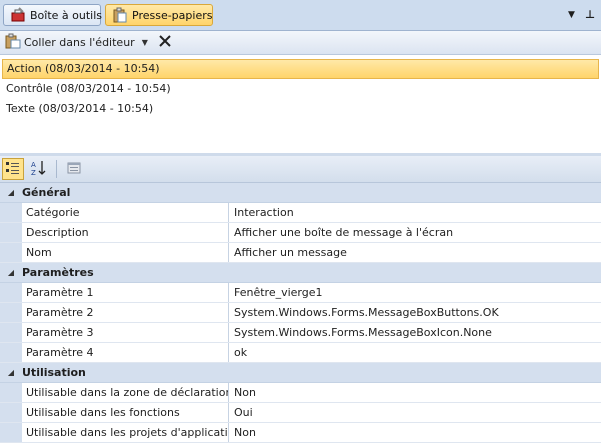 The height and width of the screenshot is (443, 601). What do you see at coordinates (581, 14) in the screenshot?
I see `window-controls: ▼ ⊥` at bounding box center [581, 14].